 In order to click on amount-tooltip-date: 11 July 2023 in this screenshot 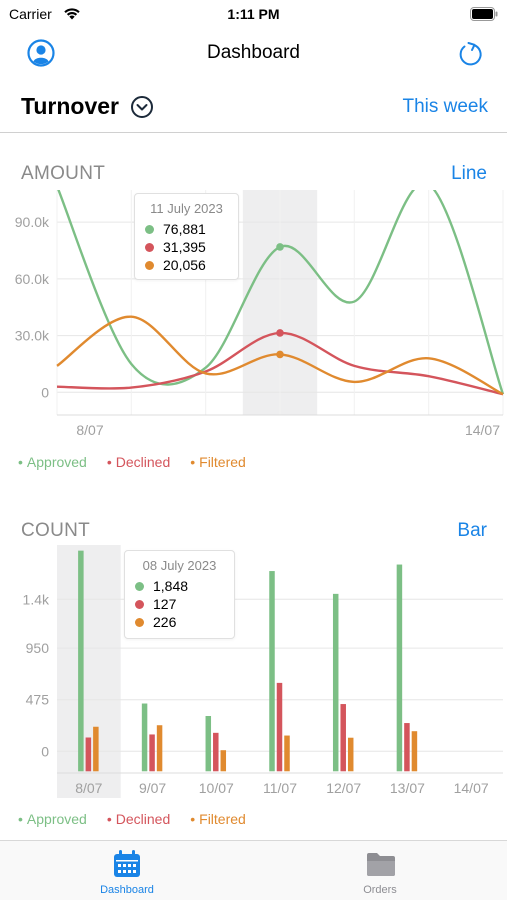, I will do `click(186, 208)`.